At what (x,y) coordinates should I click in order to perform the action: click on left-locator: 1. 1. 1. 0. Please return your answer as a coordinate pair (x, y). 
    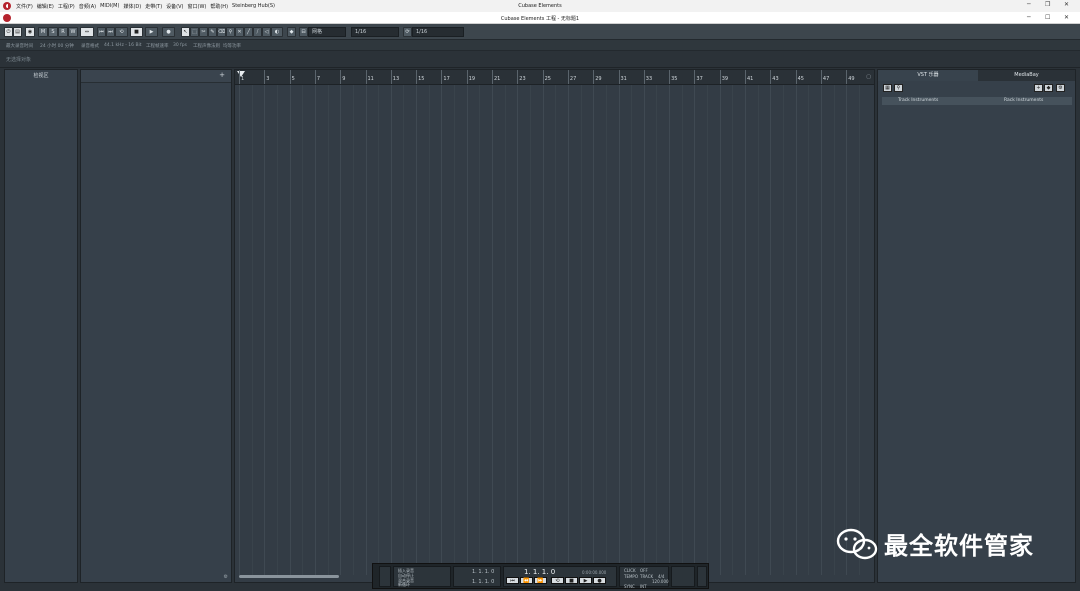
    Looking at the image, I should click on (483, 572).